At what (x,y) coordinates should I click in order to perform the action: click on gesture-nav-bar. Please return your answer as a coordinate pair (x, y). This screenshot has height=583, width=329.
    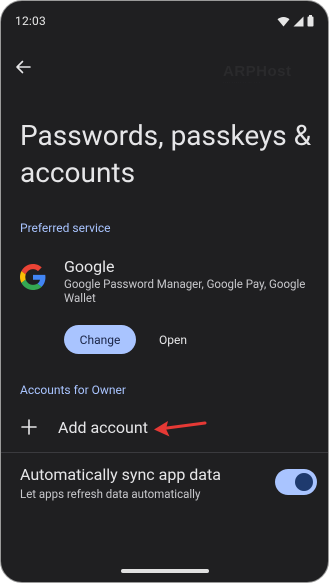
    Looking at the image, I should click on (165, 571).